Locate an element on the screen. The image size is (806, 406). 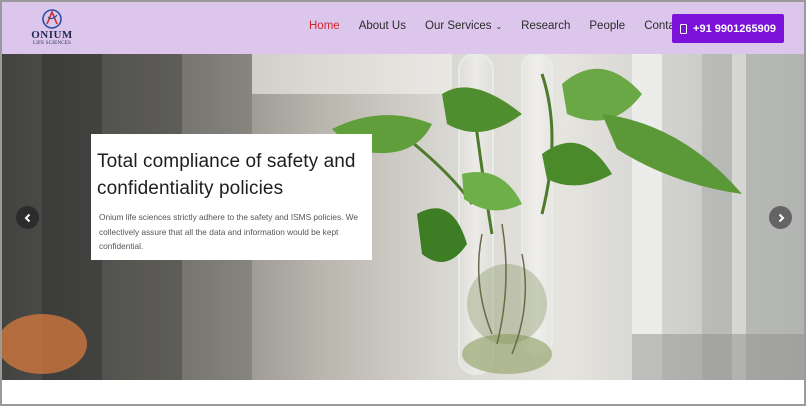
logo-name: ONIUM is located at coordinates (52, 35).